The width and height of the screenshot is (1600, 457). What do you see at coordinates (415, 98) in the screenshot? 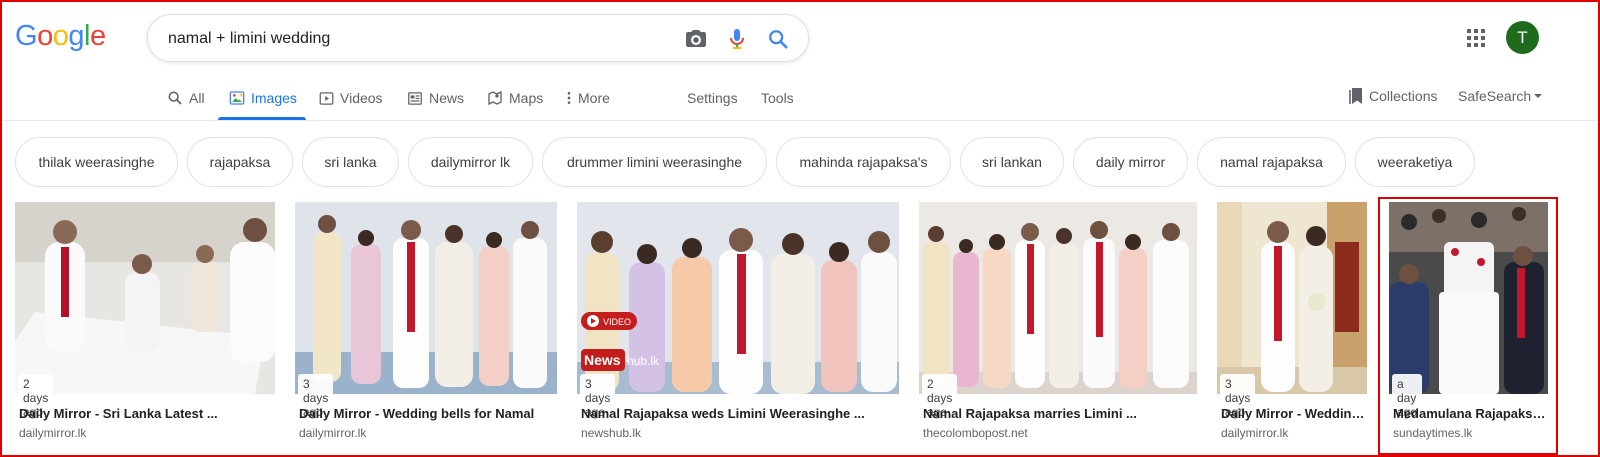
I see `newspaper-icon` at bounding box center [415, 98].